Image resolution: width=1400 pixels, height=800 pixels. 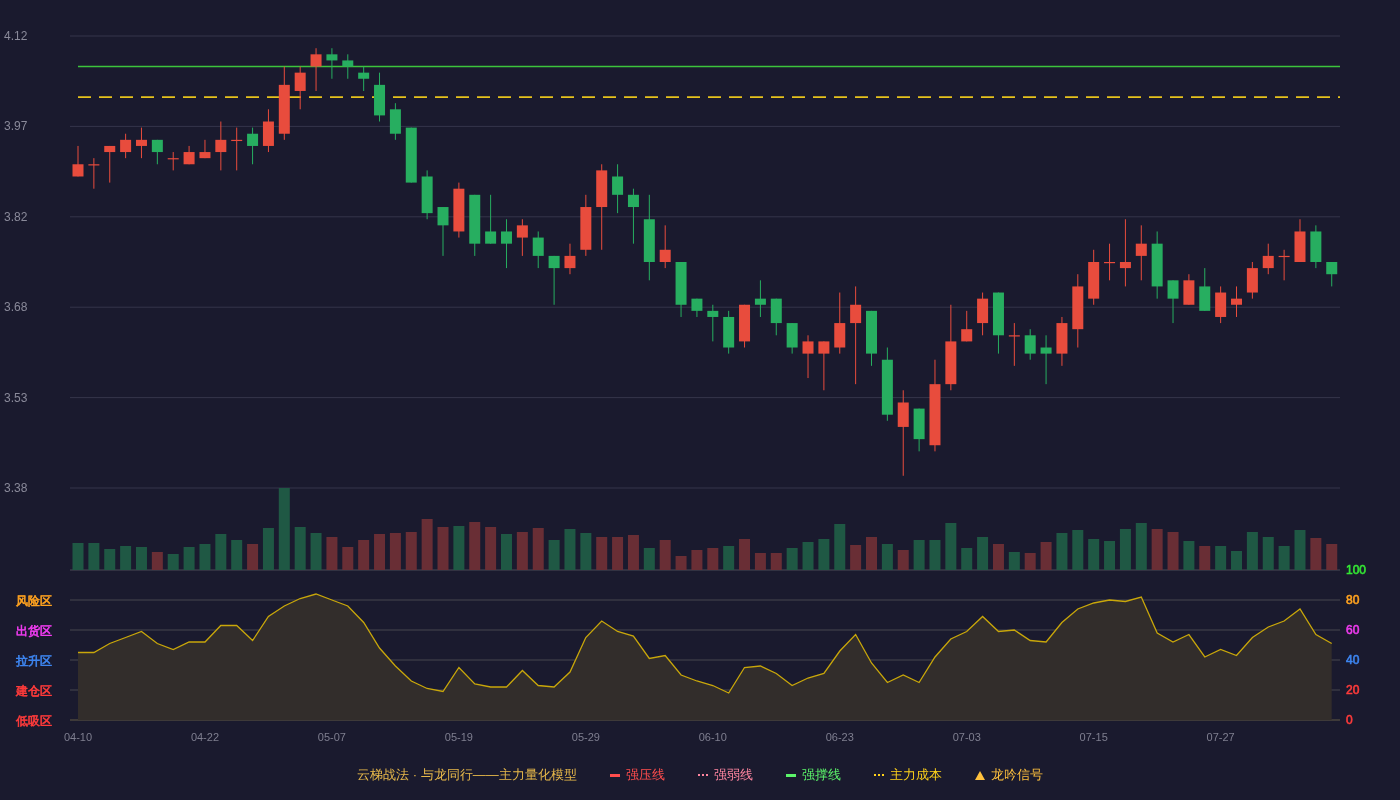 What do you see at coordinates (1353, 600) in the screenshot?
I see `y-axis-label: 80` at bounding box center [1353, 600].